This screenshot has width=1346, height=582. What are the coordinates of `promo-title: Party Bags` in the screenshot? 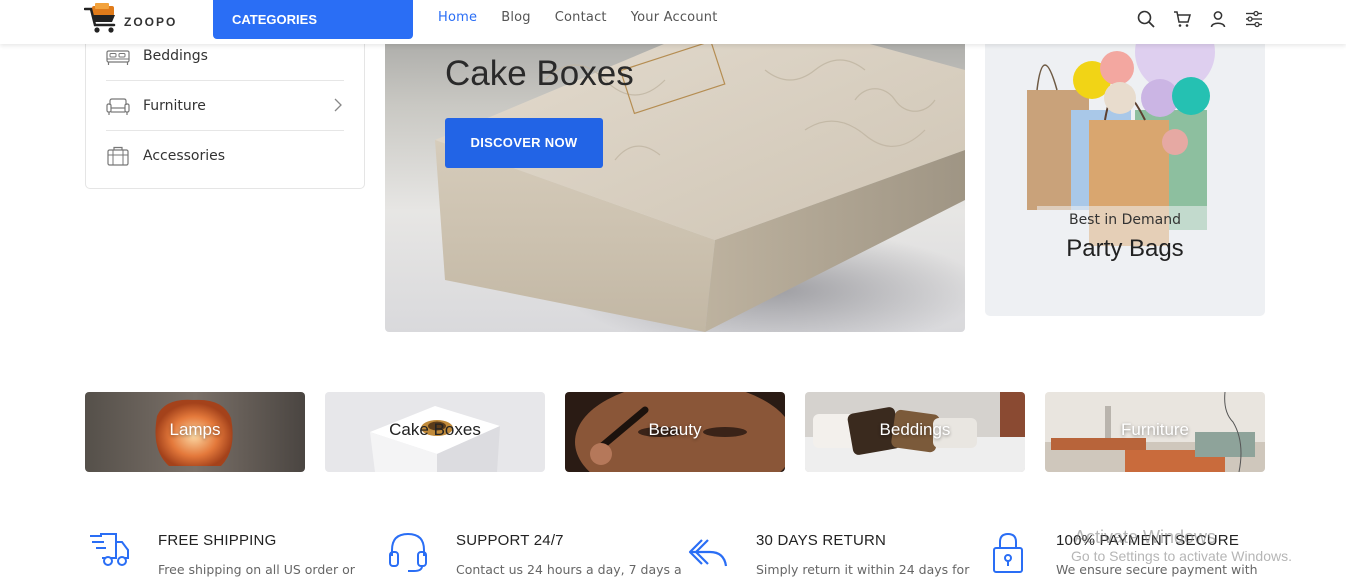 It's located at (1125, 248).